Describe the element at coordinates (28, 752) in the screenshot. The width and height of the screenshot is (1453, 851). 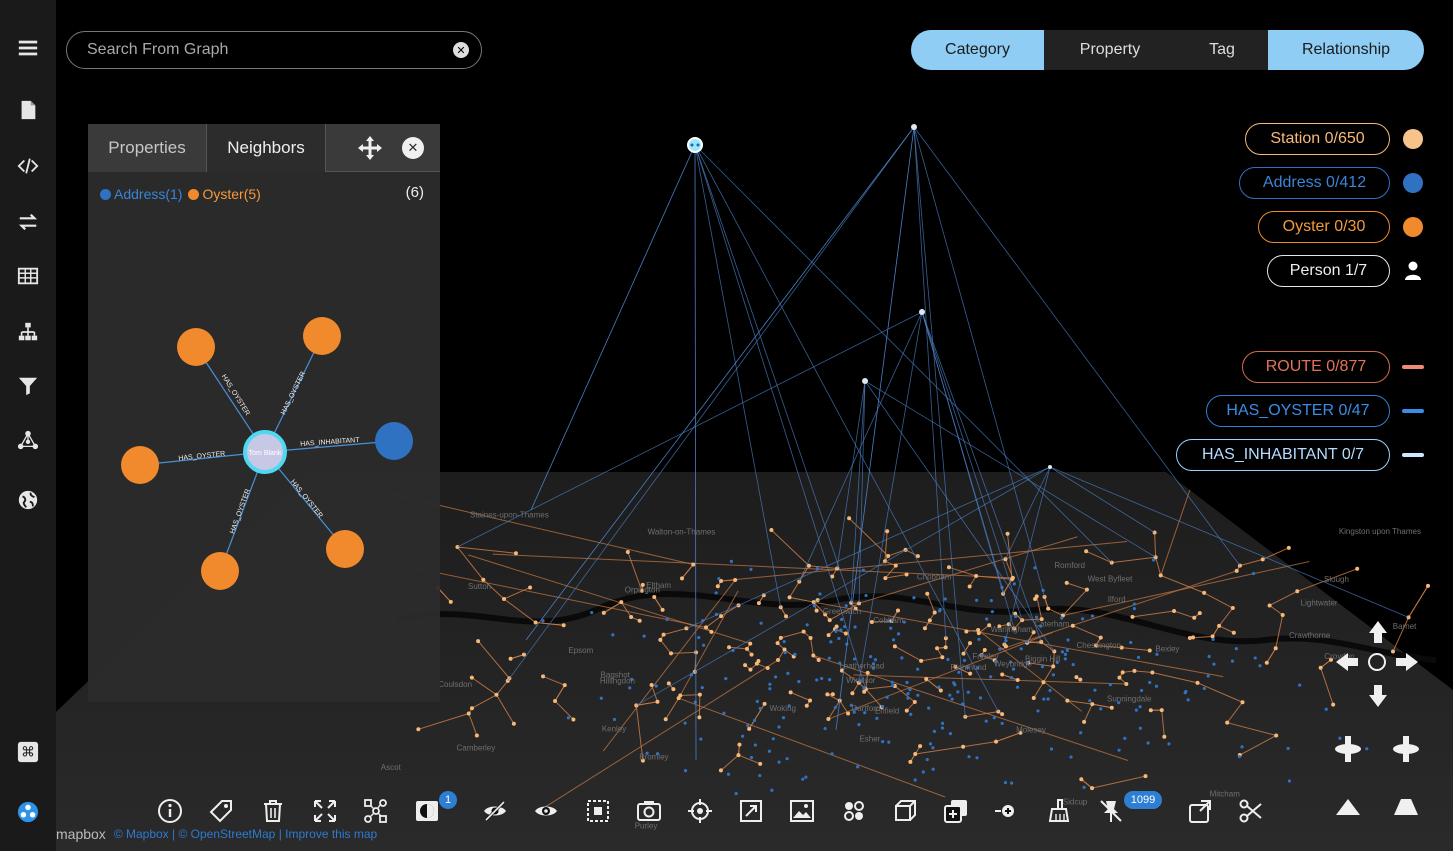
I see `command-icon: ⌘` at that location.